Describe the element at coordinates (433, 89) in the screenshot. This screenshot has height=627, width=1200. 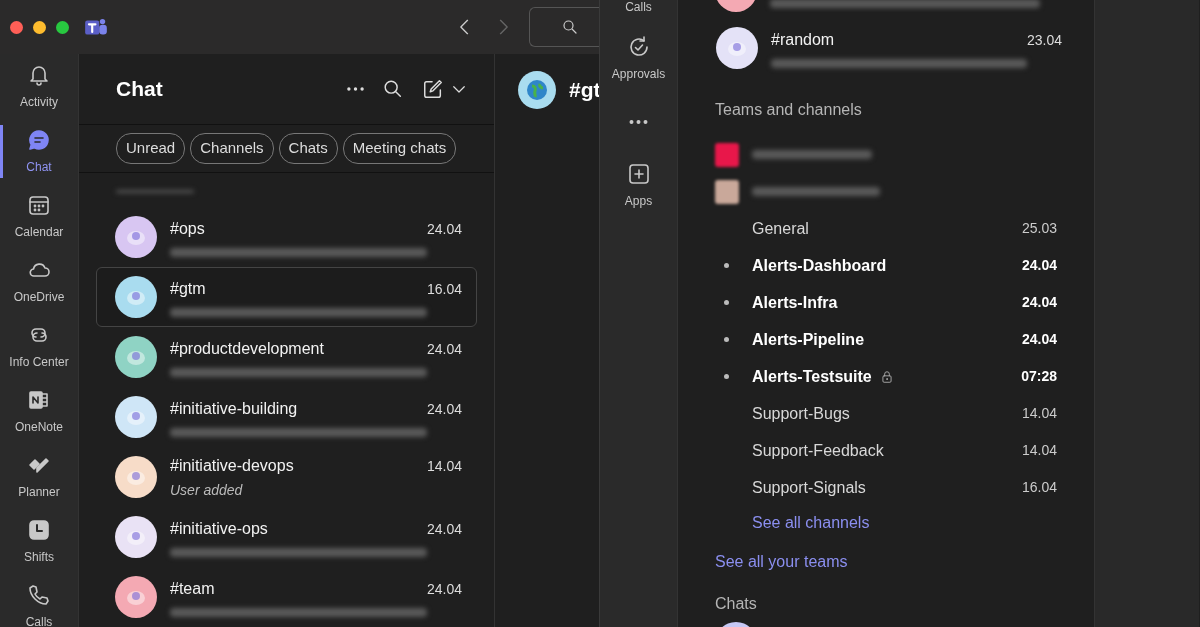
I see `compose-icon` at that location.